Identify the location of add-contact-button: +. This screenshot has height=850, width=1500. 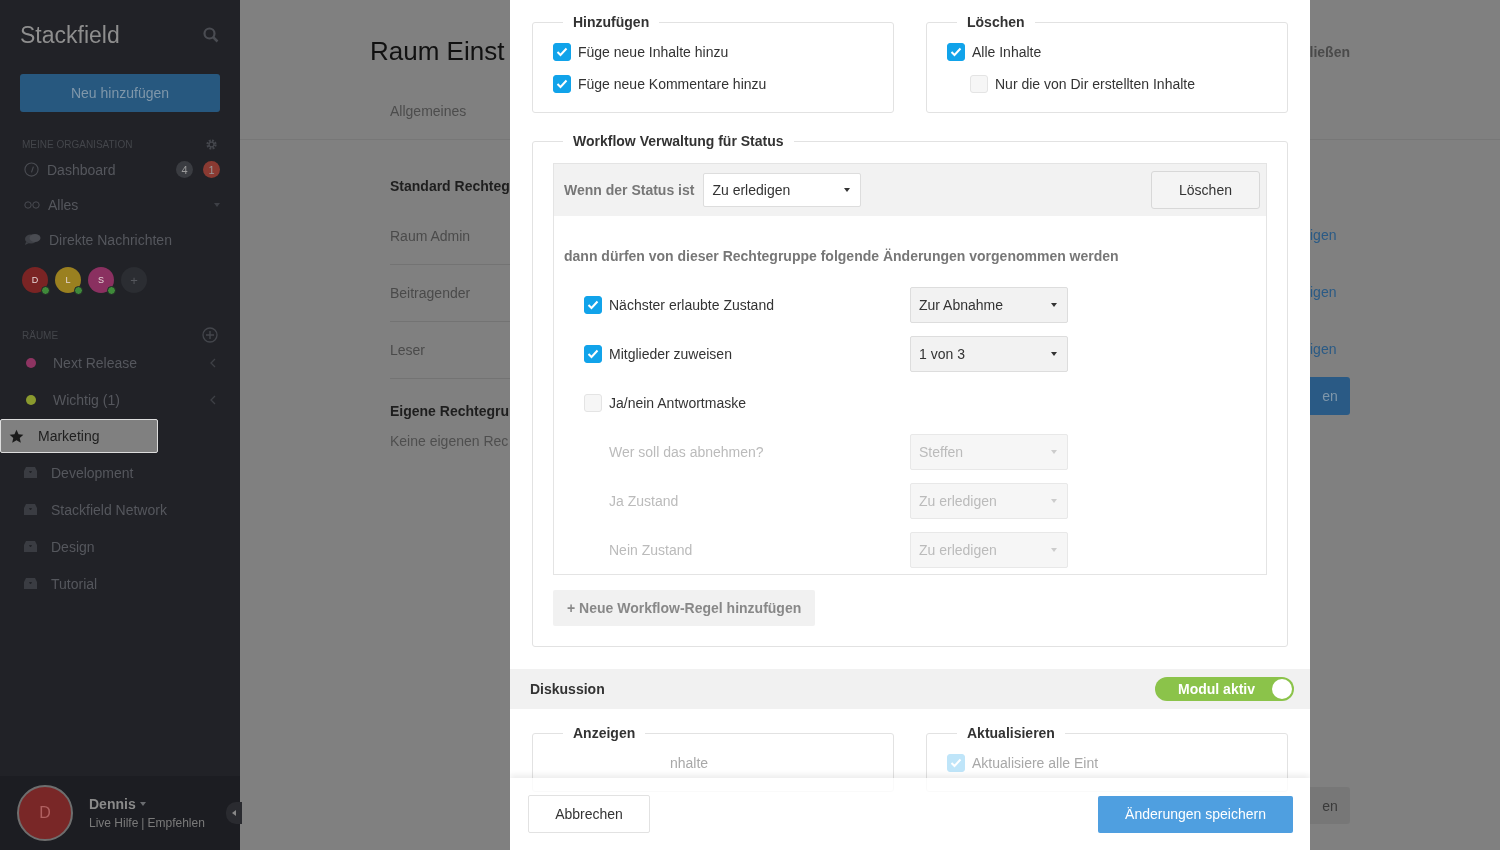
(134, 280).